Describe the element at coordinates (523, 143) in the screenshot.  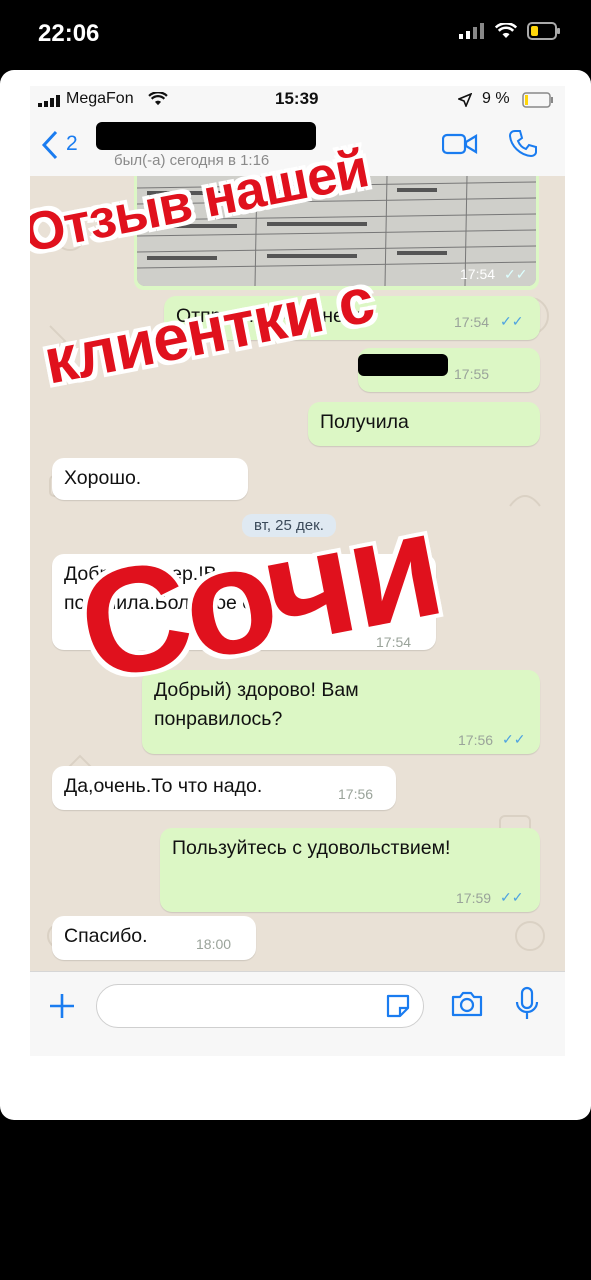
I see `phone-icon` at that location.